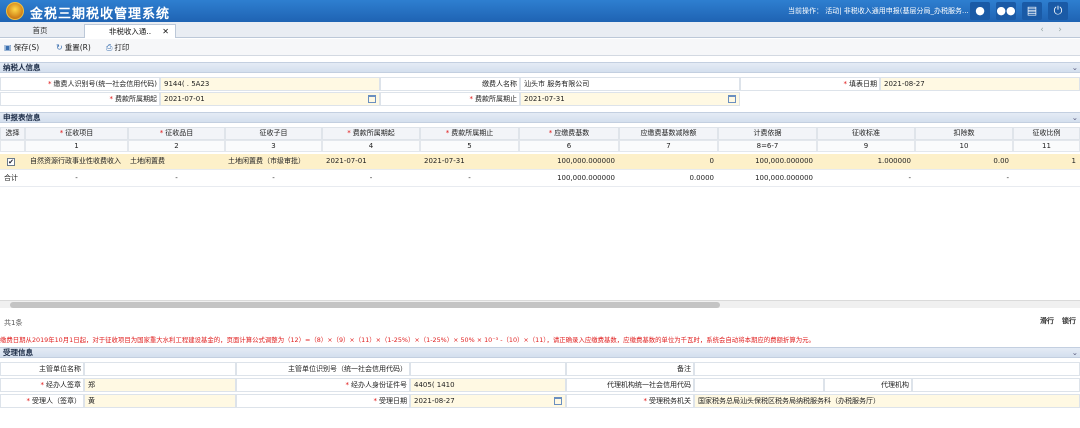  What do you see at coordinates (1069, 321) in the screenshot?
I see `lock-row-button: 锁行` at bounding box center [1069, 321].